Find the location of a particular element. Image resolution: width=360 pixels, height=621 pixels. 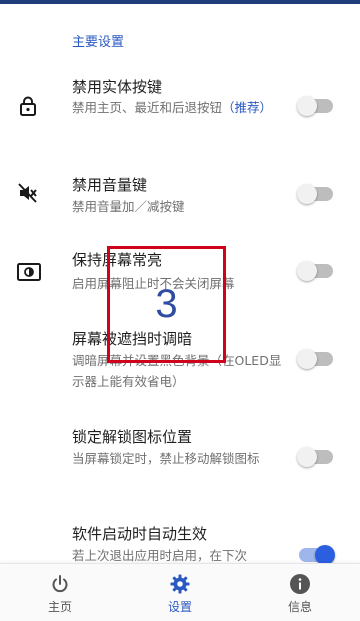

setting-description: 禁用主页、最近和后退按钮（推荐） is located at coordinates (172, 107).